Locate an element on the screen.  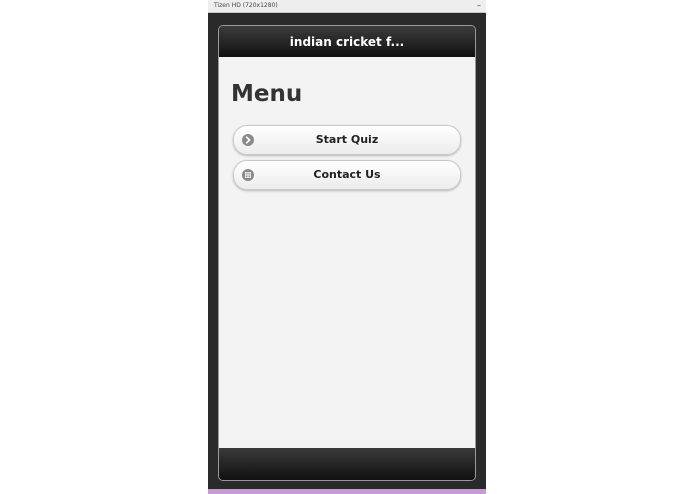
emulator-titlebar: Tizen HD (720x1280) – is located at coordinates (347, 6).